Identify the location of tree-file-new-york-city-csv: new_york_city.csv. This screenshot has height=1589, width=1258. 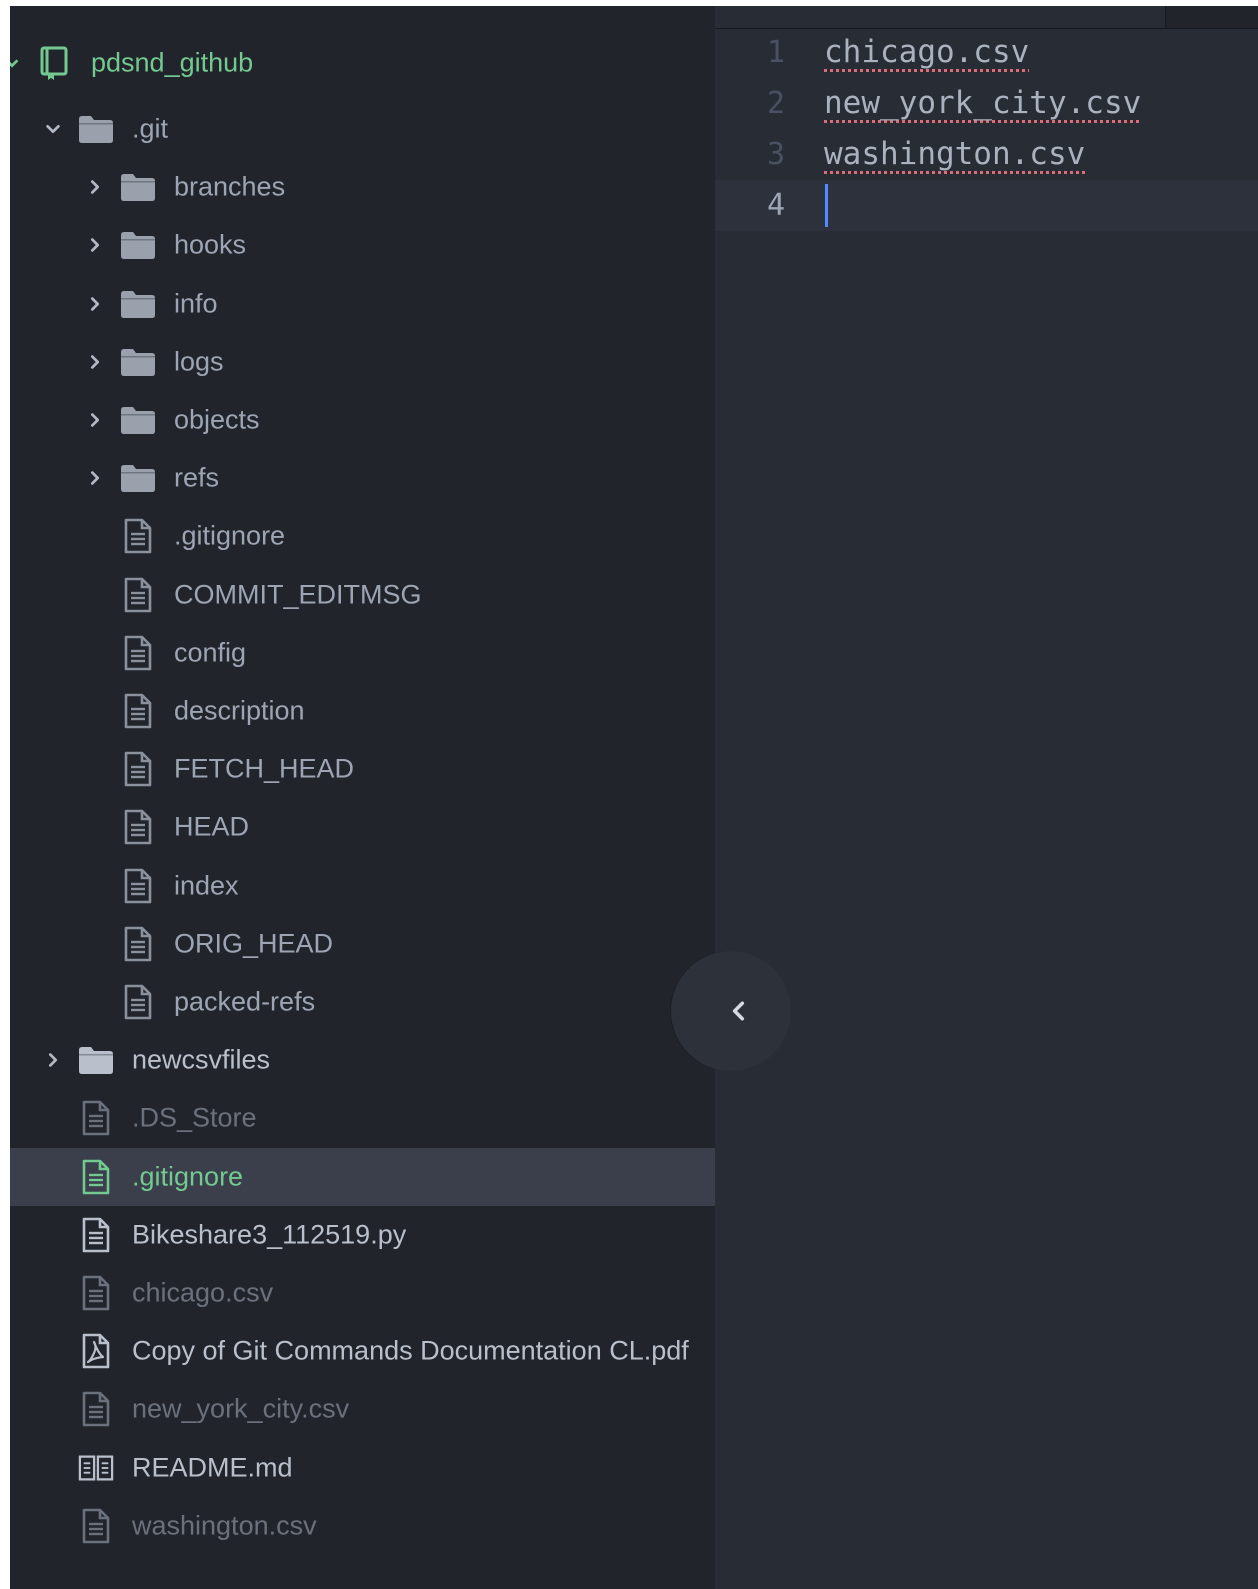
(362, 1409).